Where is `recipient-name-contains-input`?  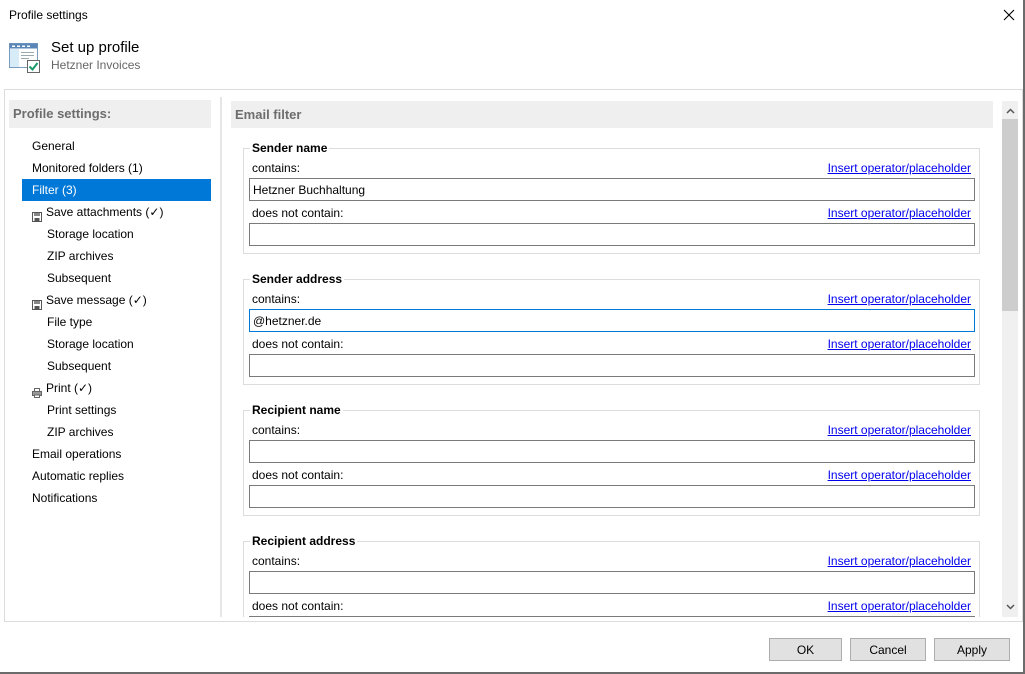
recipient-name-contains-input is located at coordinates (612, 451).